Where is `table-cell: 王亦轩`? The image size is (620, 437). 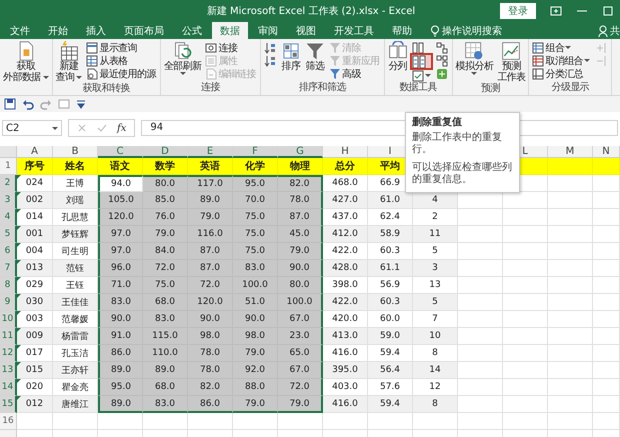 table-cell: 王亦轩 is located at coordinates (75, 370).